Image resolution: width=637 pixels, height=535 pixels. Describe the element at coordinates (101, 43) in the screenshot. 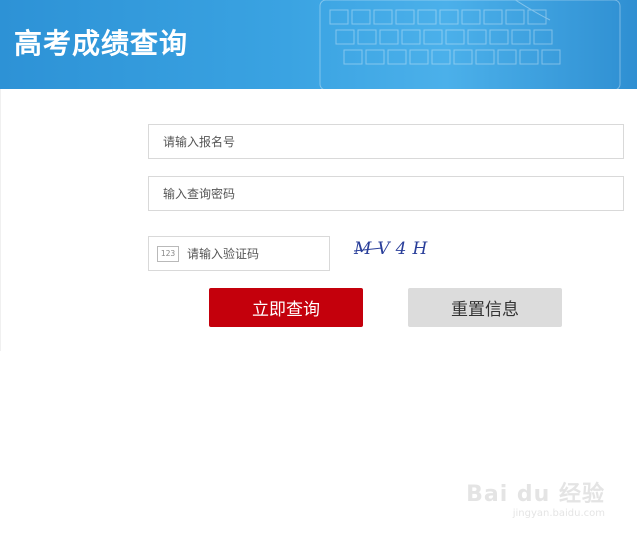

I see `page-title: 高考成绩查询` at that location.